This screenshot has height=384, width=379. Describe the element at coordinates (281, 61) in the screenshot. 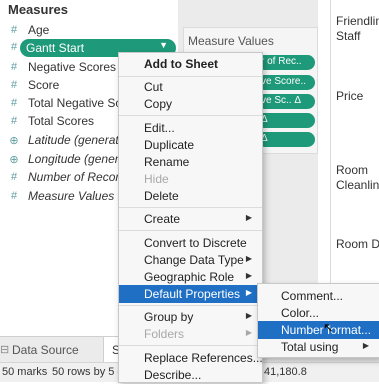

I see `pill-label: r of Rec..` at that location.